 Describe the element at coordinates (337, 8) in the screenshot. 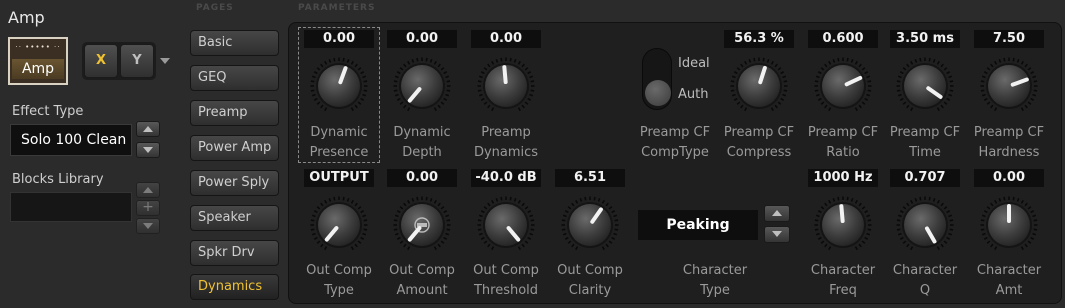

I see `parameters-header: PARAMETERS` at that location.